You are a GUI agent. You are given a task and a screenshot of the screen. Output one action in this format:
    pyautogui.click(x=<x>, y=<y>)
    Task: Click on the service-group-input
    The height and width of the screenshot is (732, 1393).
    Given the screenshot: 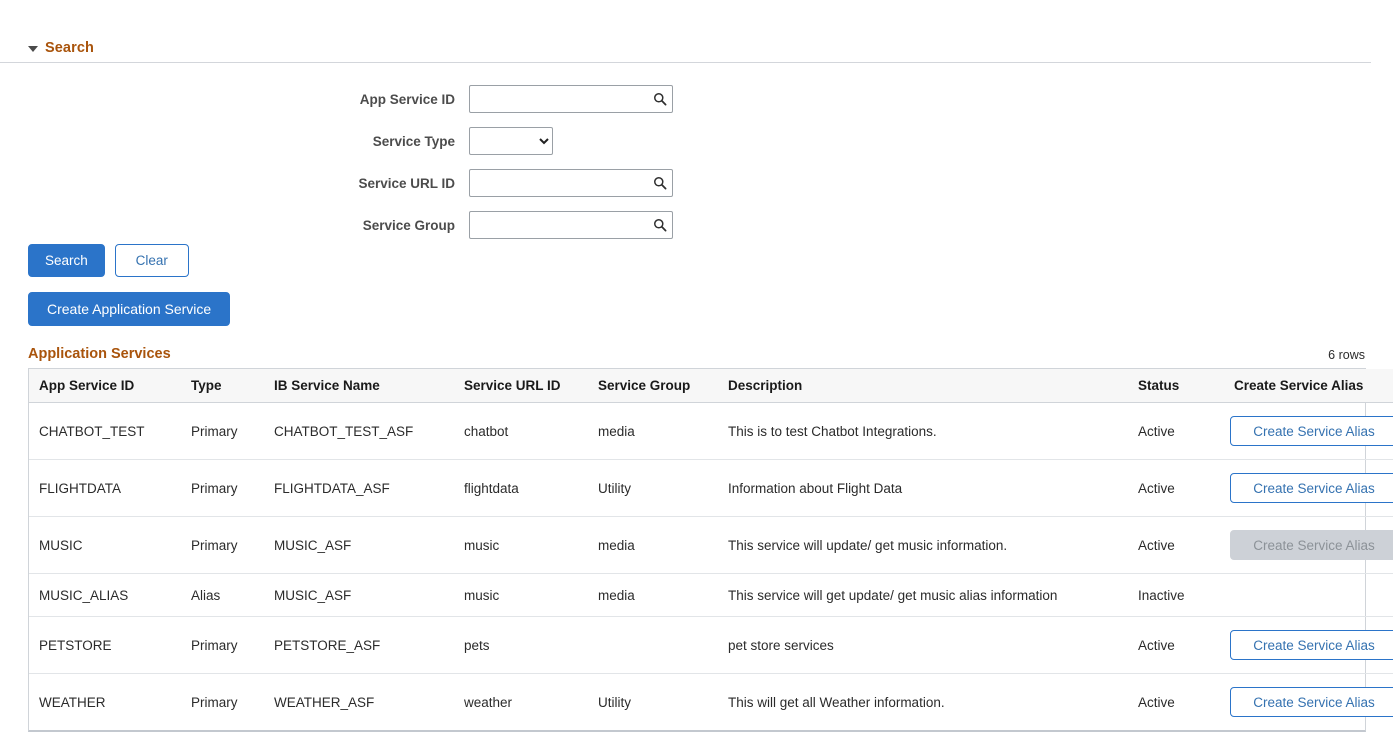 What is the action you would take?
    pyautogui.click(x=571, y=225)
    